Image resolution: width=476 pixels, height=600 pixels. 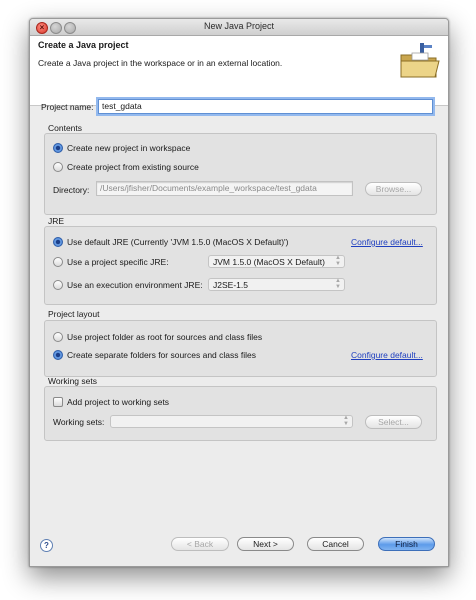 I want to click on exec-env-value: J2SE-1.5, so click(x=230, y=285).